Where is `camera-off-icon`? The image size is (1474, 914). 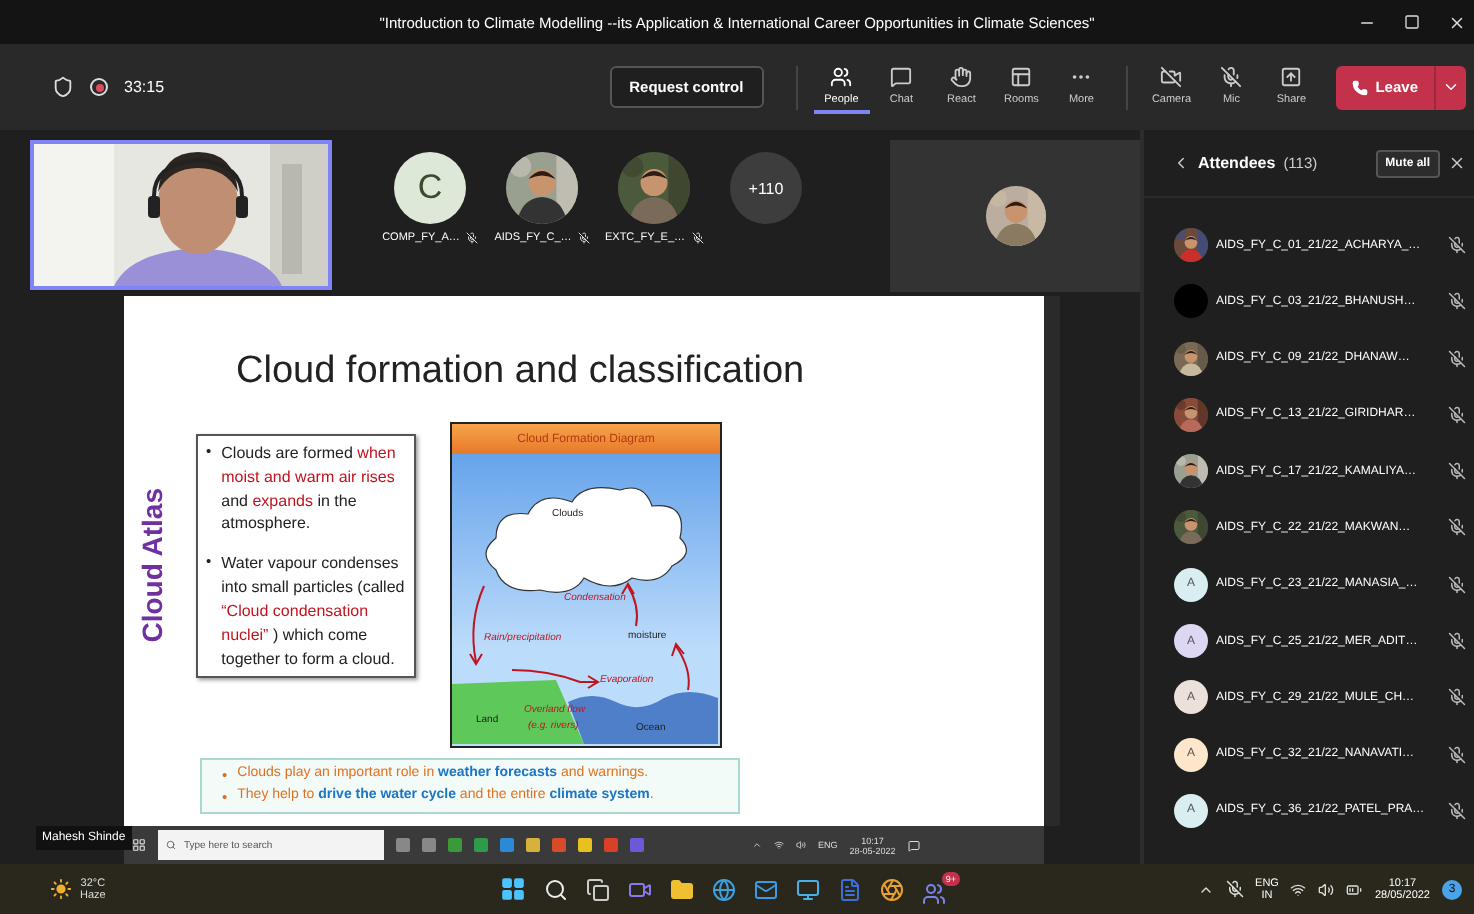 camera-off-icon is located at coordinates (1171, 76).